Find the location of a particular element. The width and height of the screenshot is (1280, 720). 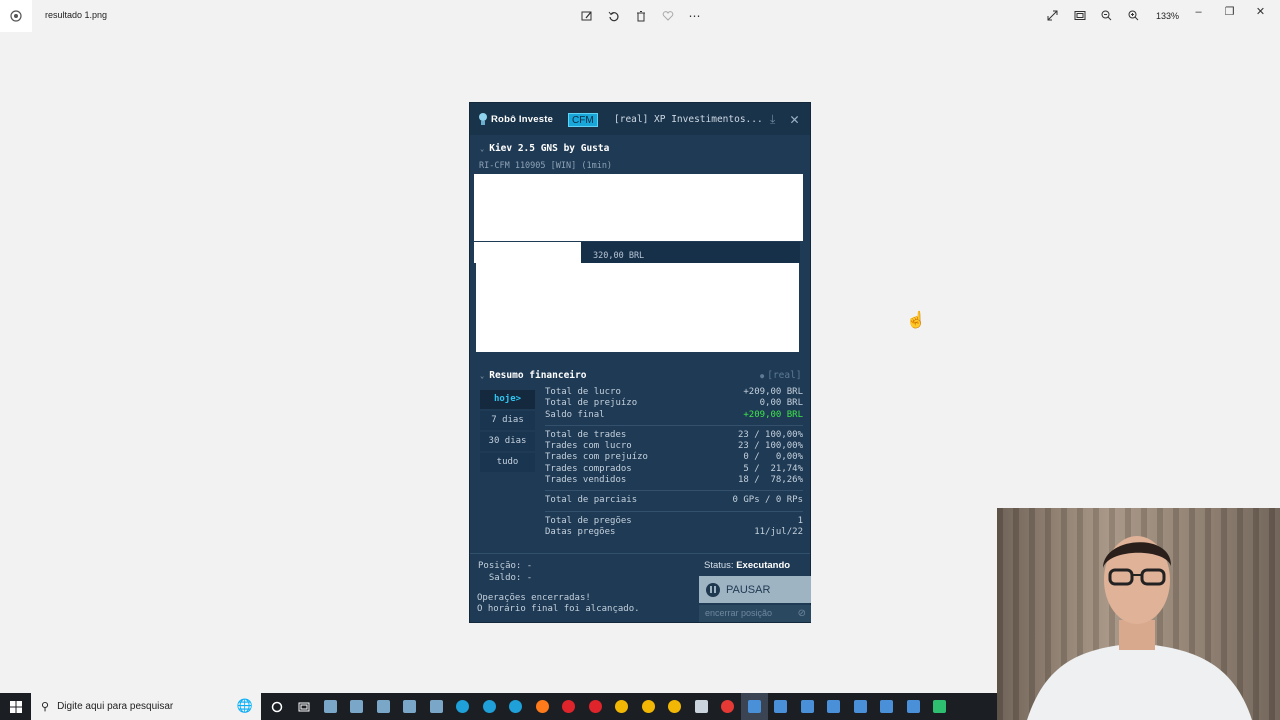

ban-icon: ⊘ is located at coordinates (801, 613).